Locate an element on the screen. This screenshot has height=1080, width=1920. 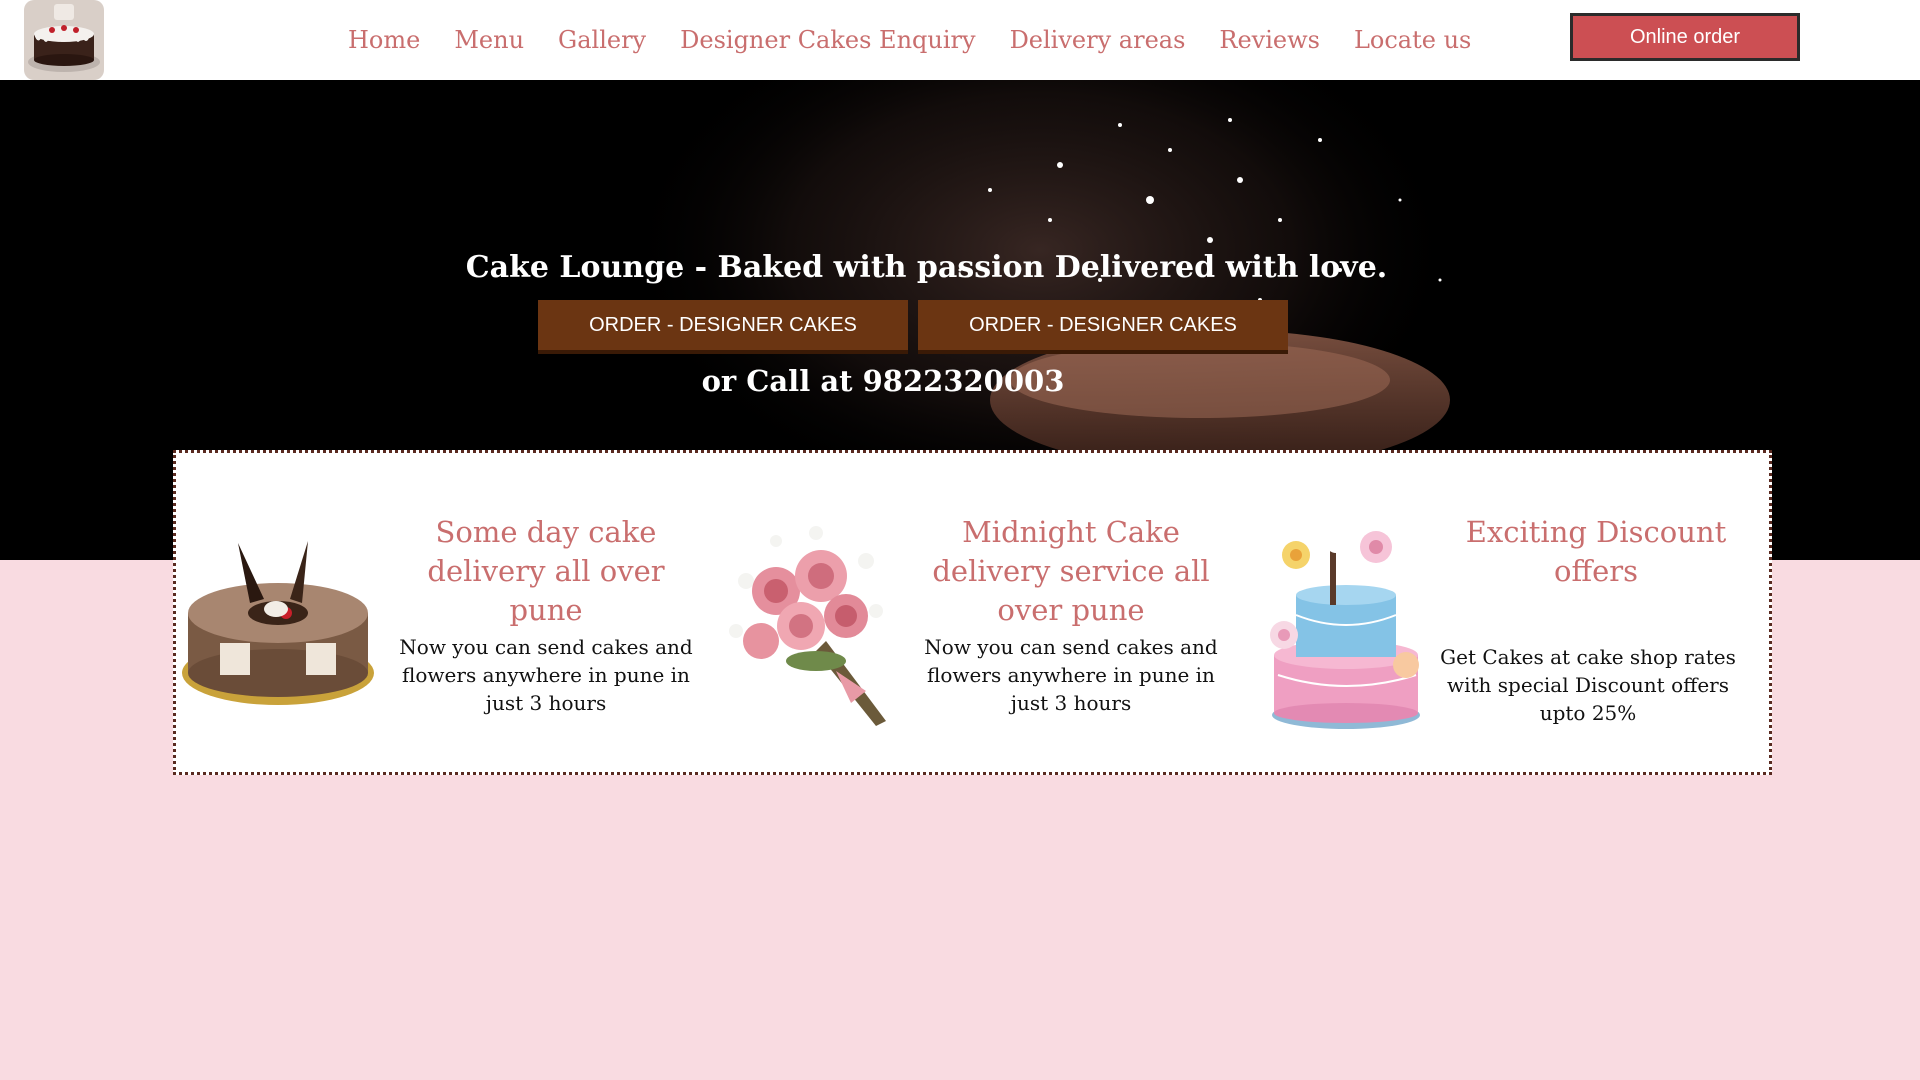
nav-delivery-areas: Delivery areas is located at coordinates (1098, 40).